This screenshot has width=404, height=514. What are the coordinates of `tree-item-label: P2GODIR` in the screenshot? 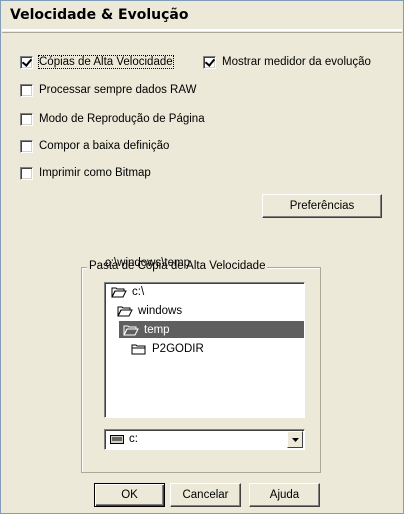 It's located at (178, 348).